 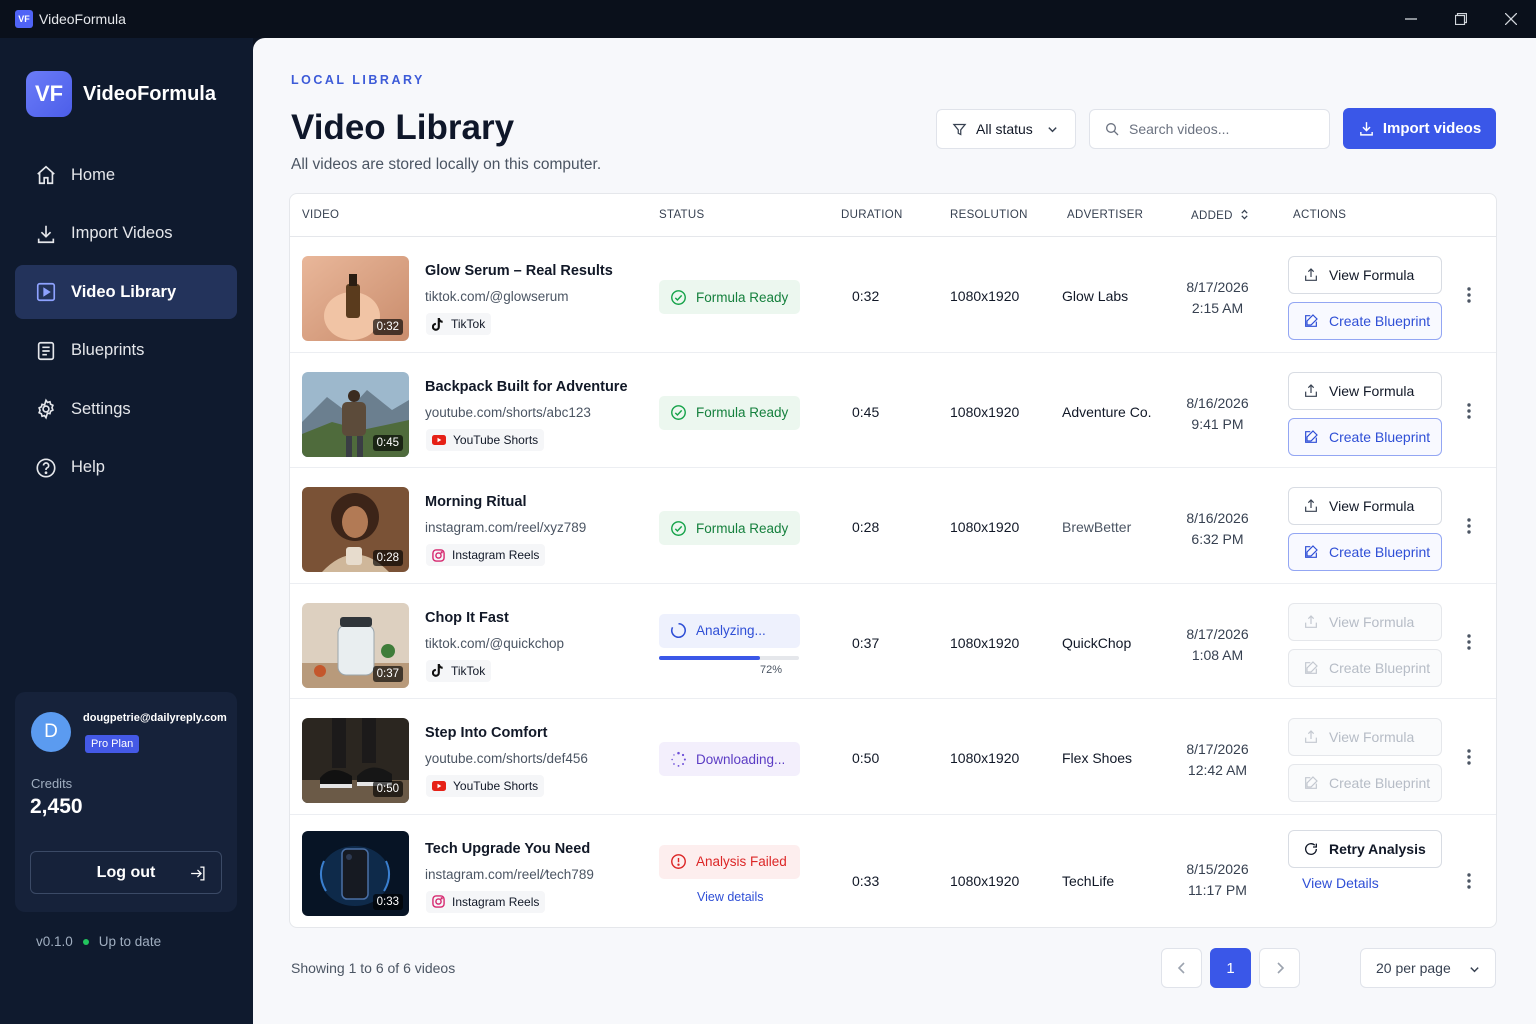 What do you see at coordinates (1432, 128) in the screenshot?
I see `import-videos-label: Import videos` at bounding box center [1432, 128].